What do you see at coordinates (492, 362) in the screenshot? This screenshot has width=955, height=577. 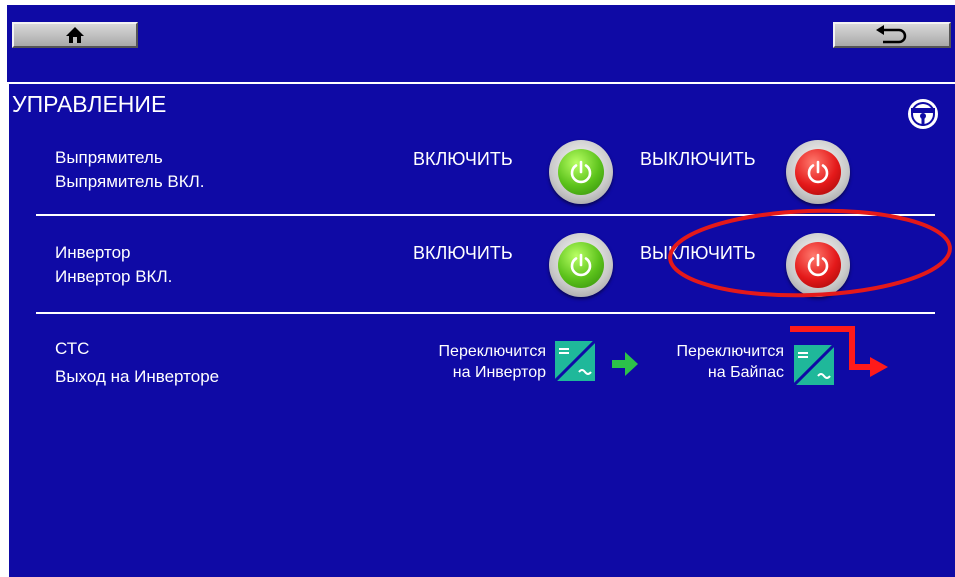 I see `switch-to-inverter-label: Переключится на Инвертор` at bounding box center [492, 362].